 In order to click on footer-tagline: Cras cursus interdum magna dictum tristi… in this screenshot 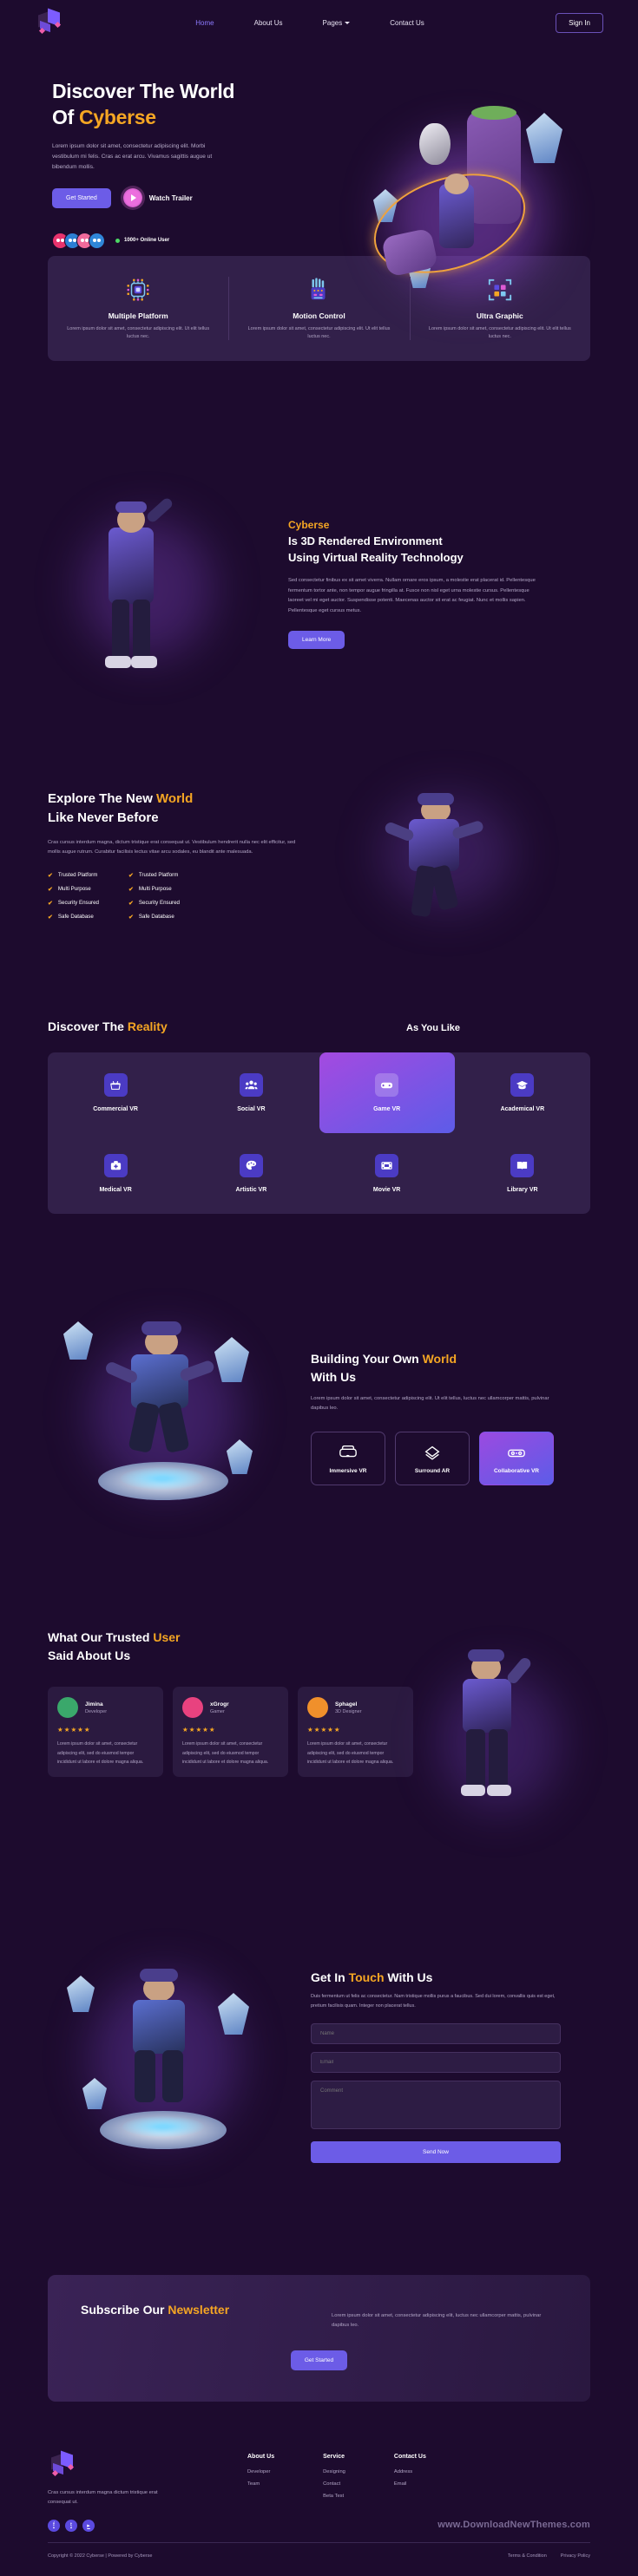, I will do `click(103, 2497)`.